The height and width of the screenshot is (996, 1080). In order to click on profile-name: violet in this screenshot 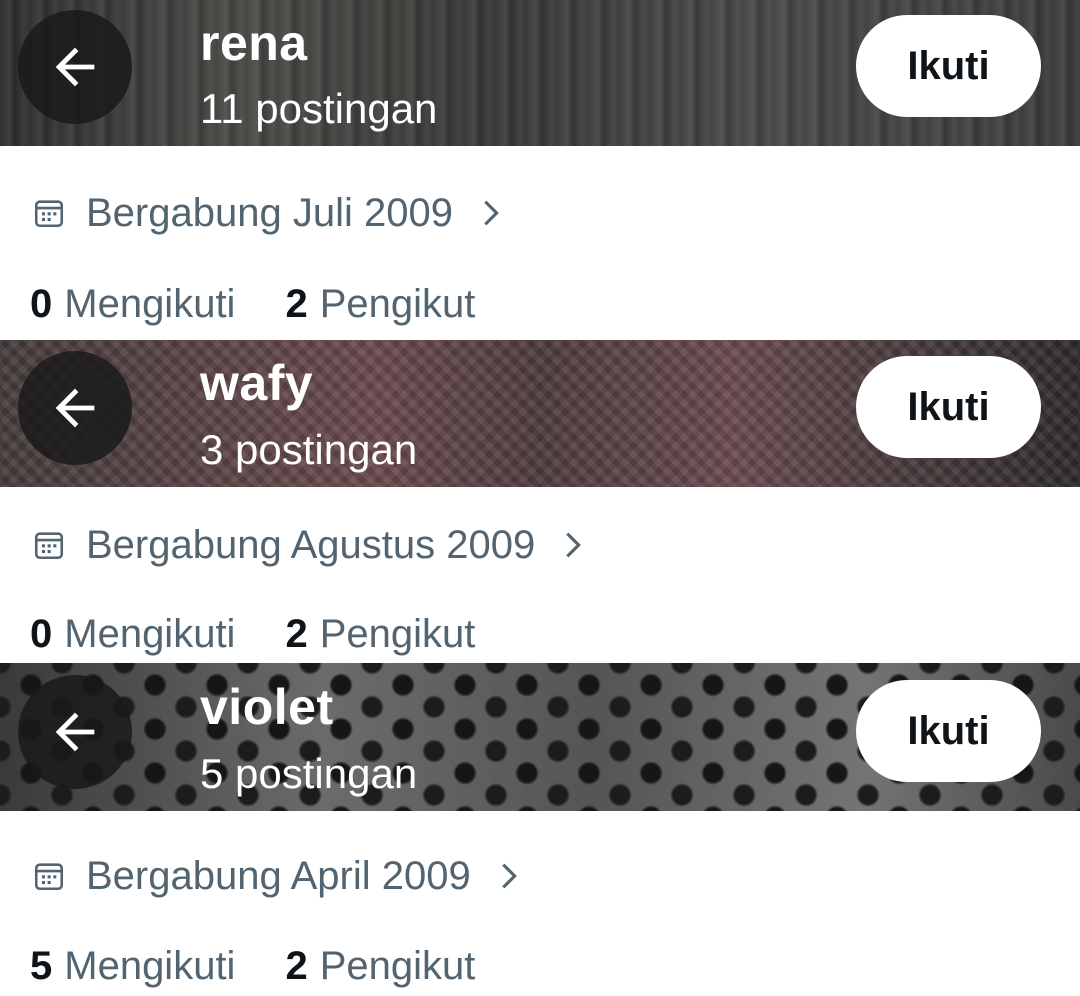, I will do `click(267, 707)`.